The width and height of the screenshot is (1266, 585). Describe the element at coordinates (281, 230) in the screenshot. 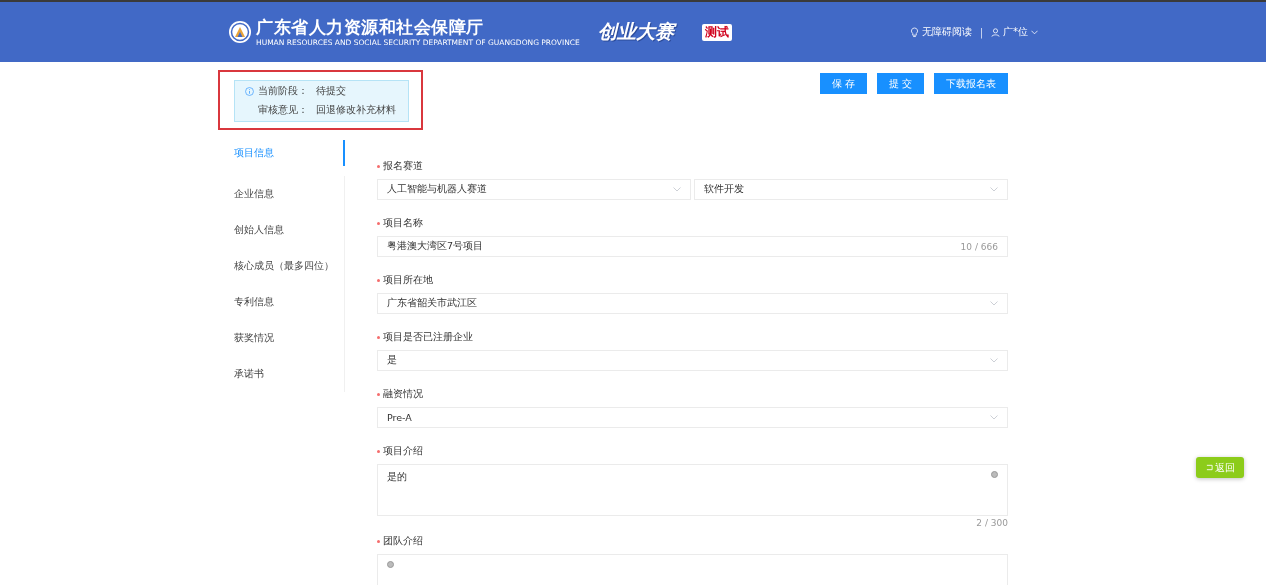

I see `nav-item: 创始人信息` at that location.